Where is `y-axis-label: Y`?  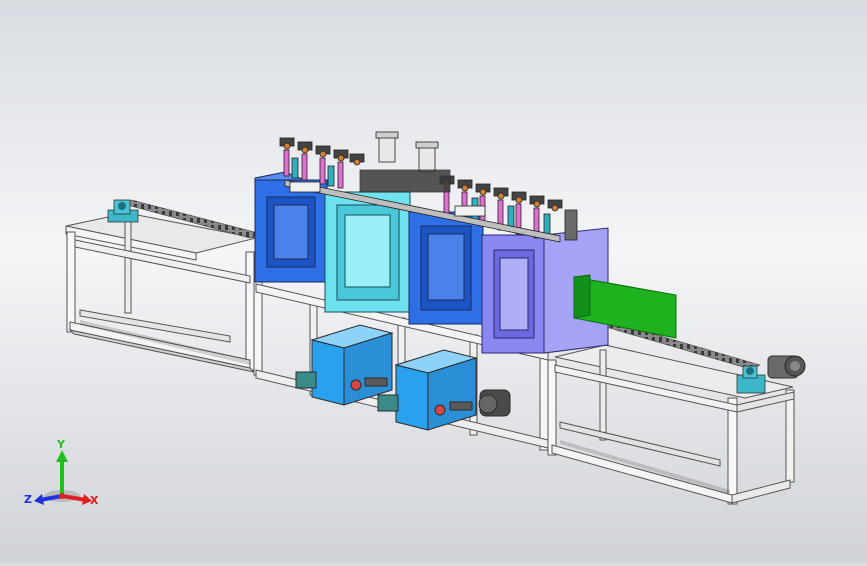
y-axis-label: Y is located at coordinates (61, 444).